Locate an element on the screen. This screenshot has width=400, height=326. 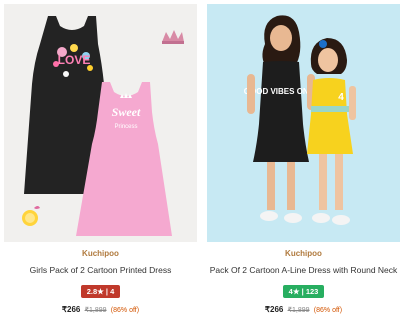
lemon-icon is located at coordinates (31, 216).